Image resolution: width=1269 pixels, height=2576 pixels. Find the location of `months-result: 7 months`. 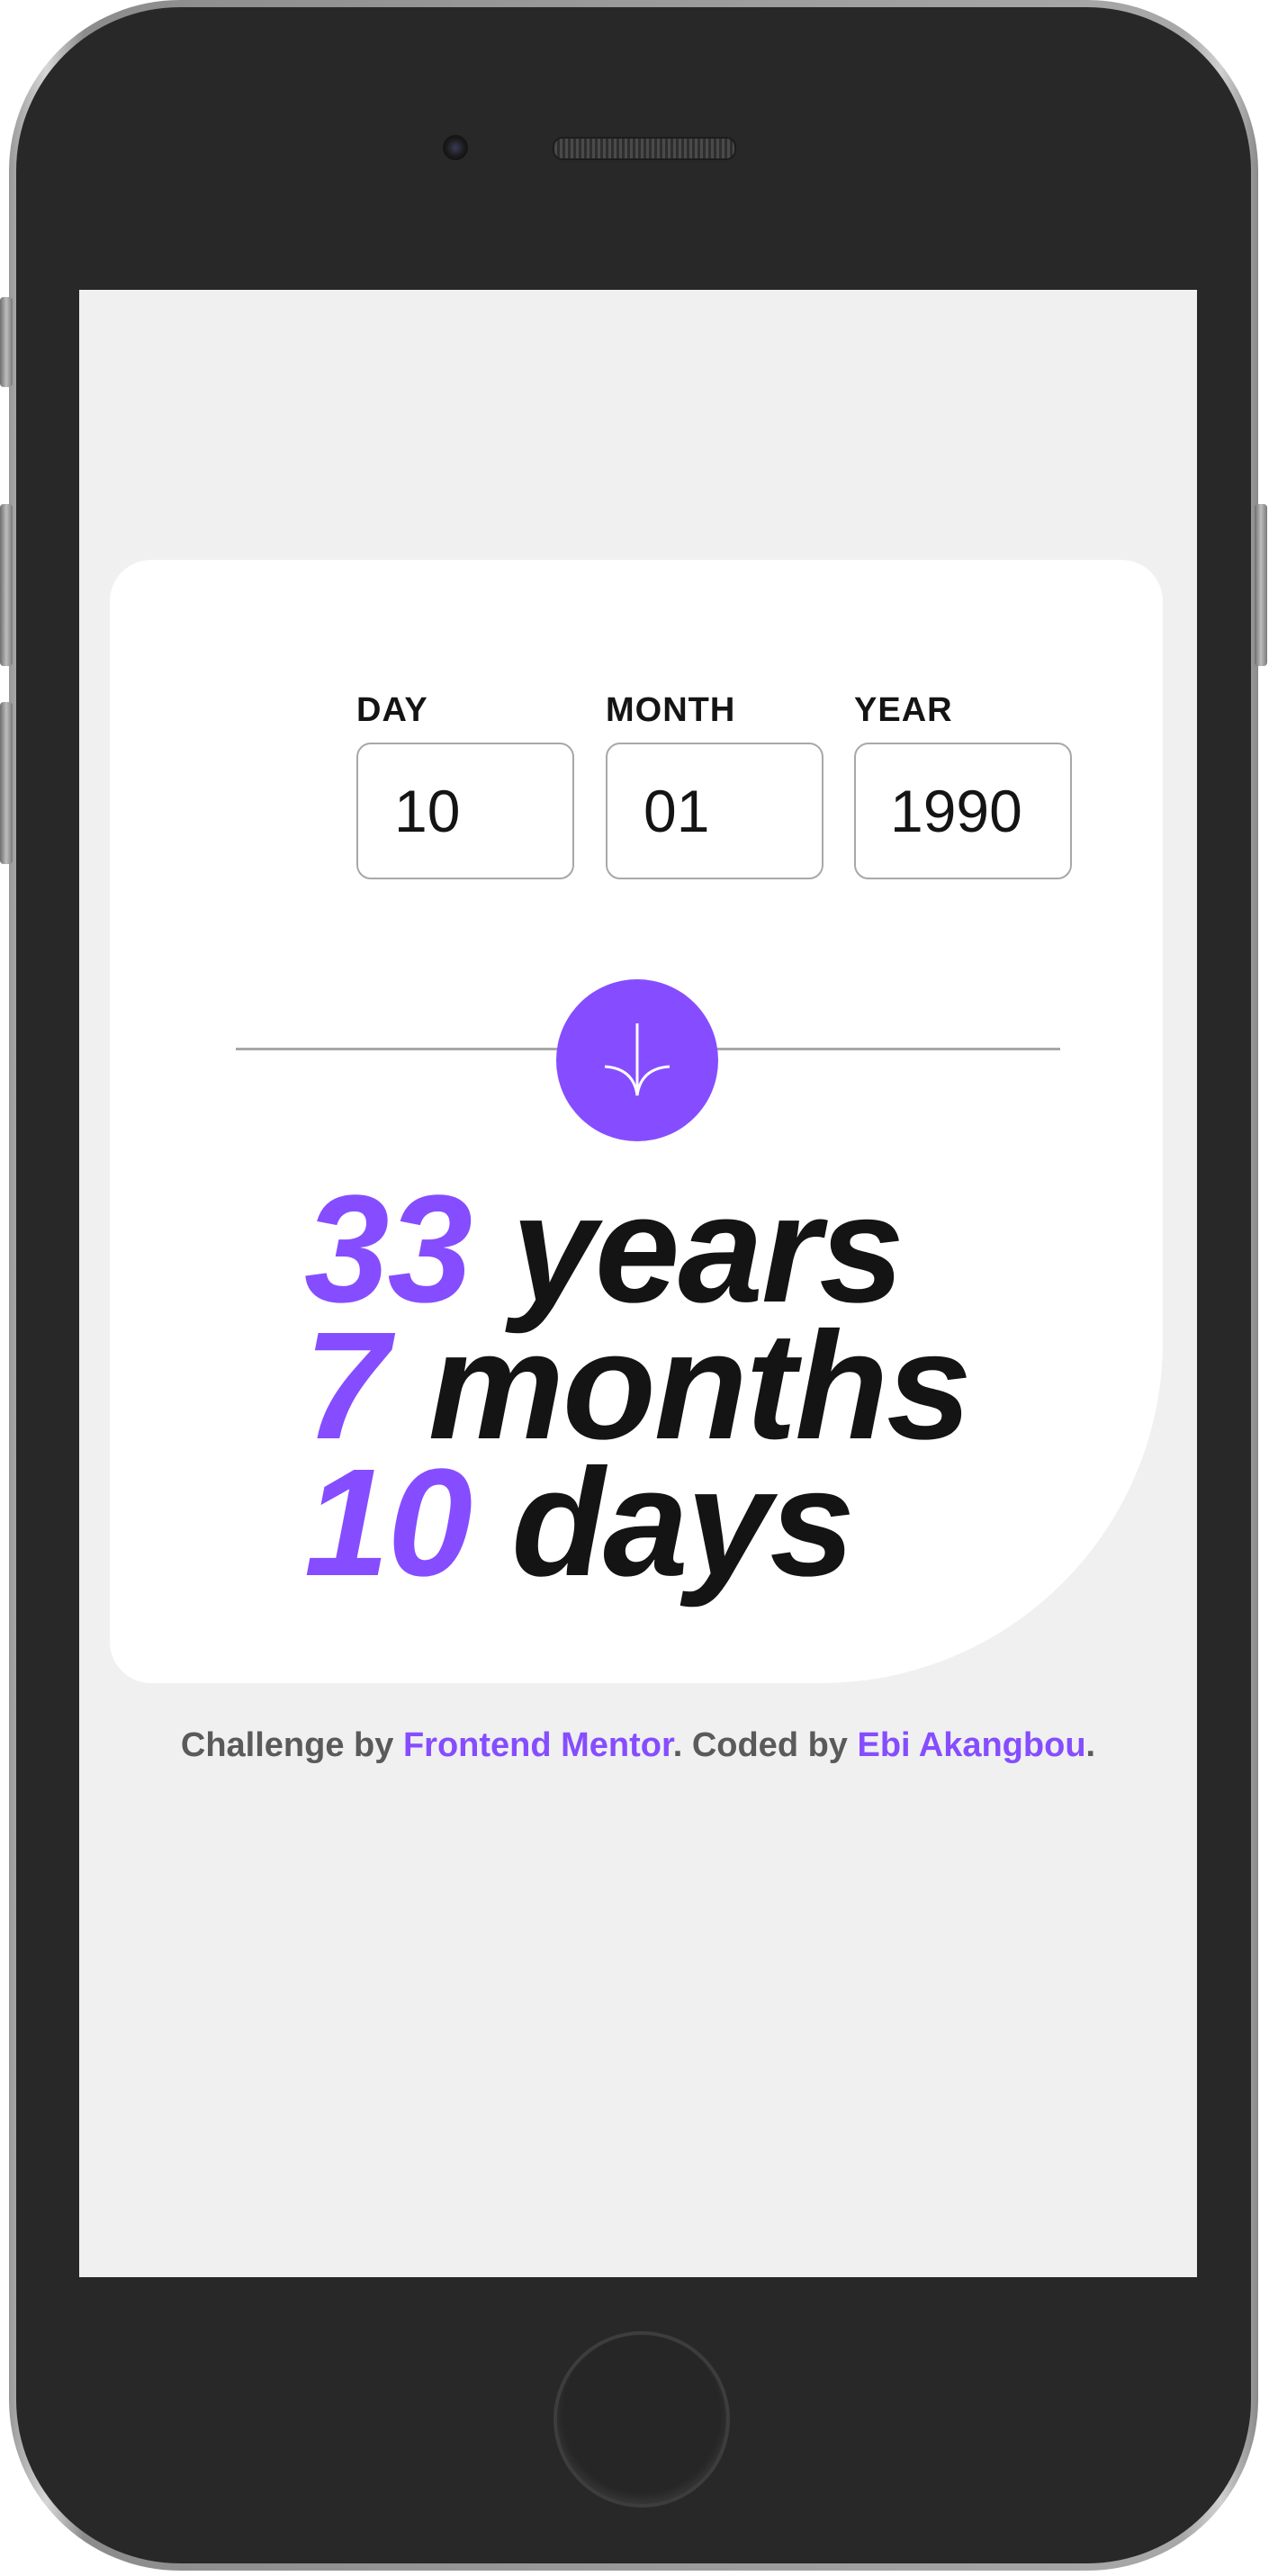

months-result: 7 months is located at coordinates (638, 1386).